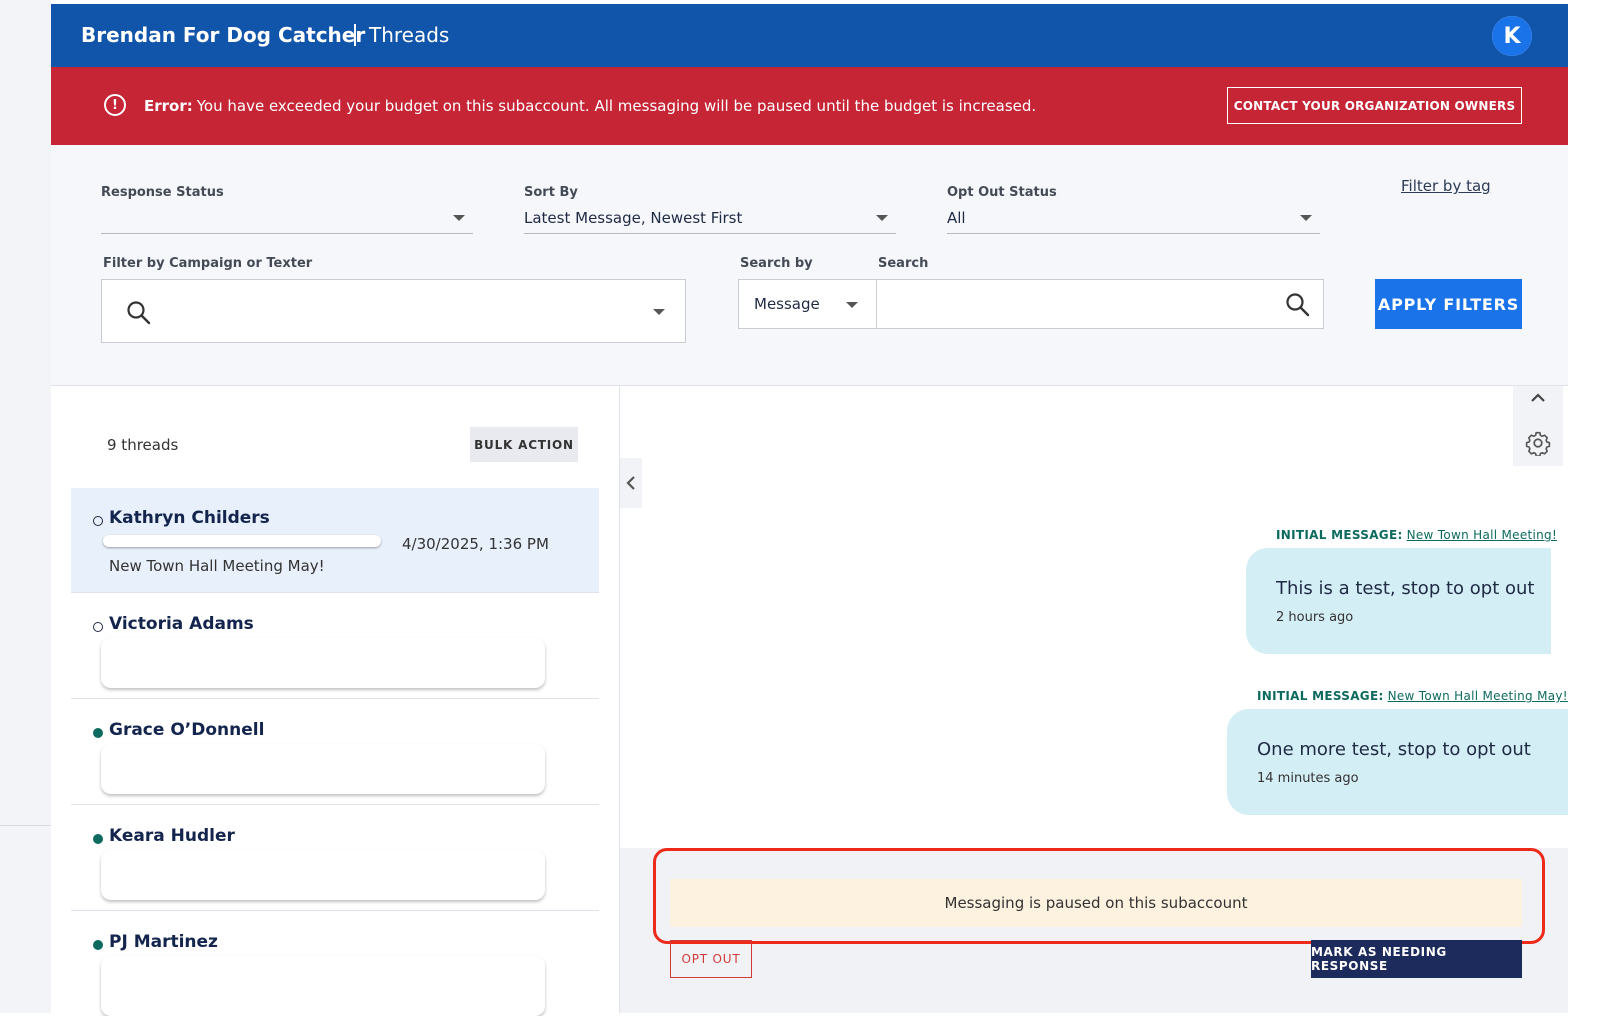  Describe the element at coordinates (393, 311) in the screenshot. I see `campaign-filter-input` at that location.